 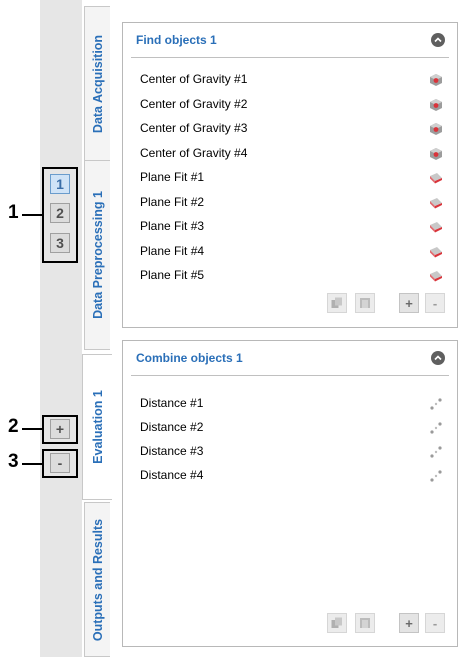 I want to click on panel-title: Find objects 1, so click(x=176, y=40).